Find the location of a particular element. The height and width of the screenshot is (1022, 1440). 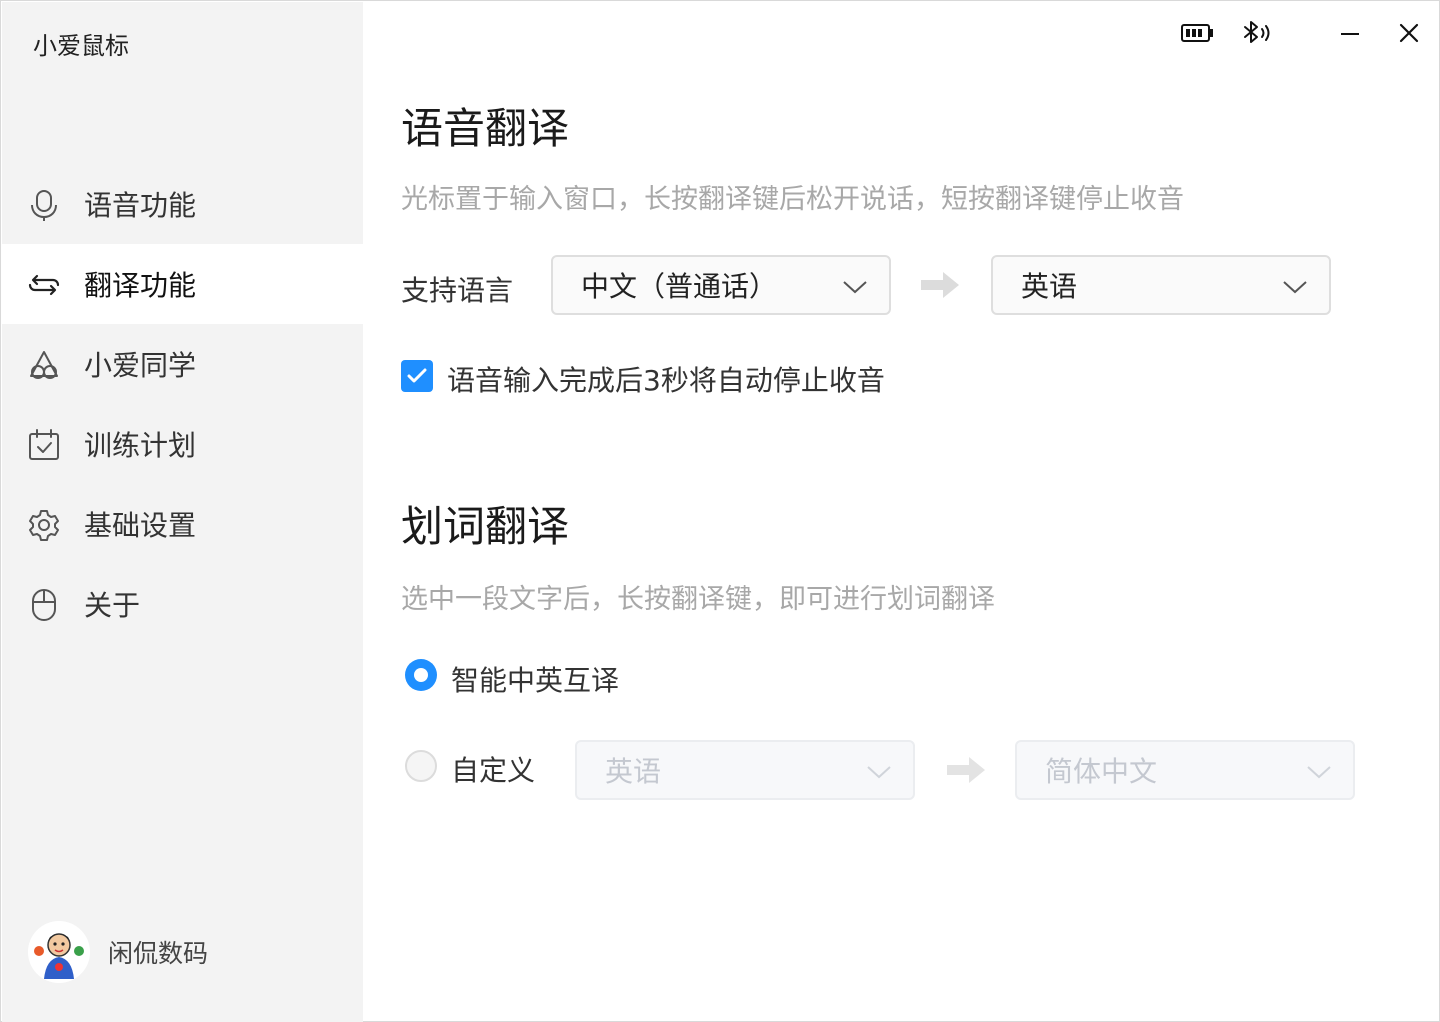

auto-stop-checkbox is located at coordinates (417, 376).